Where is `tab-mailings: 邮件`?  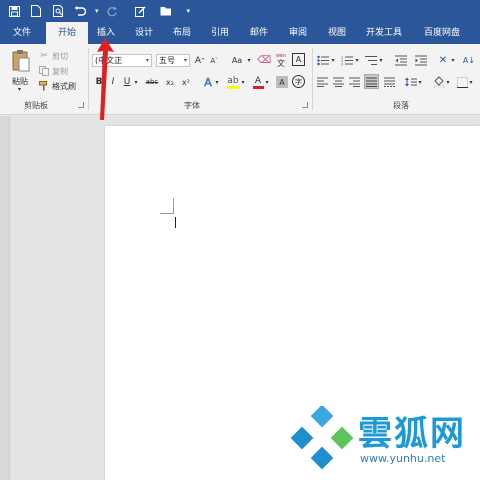 tab-mailings: 邮件 is located at coordinates (259, 33).